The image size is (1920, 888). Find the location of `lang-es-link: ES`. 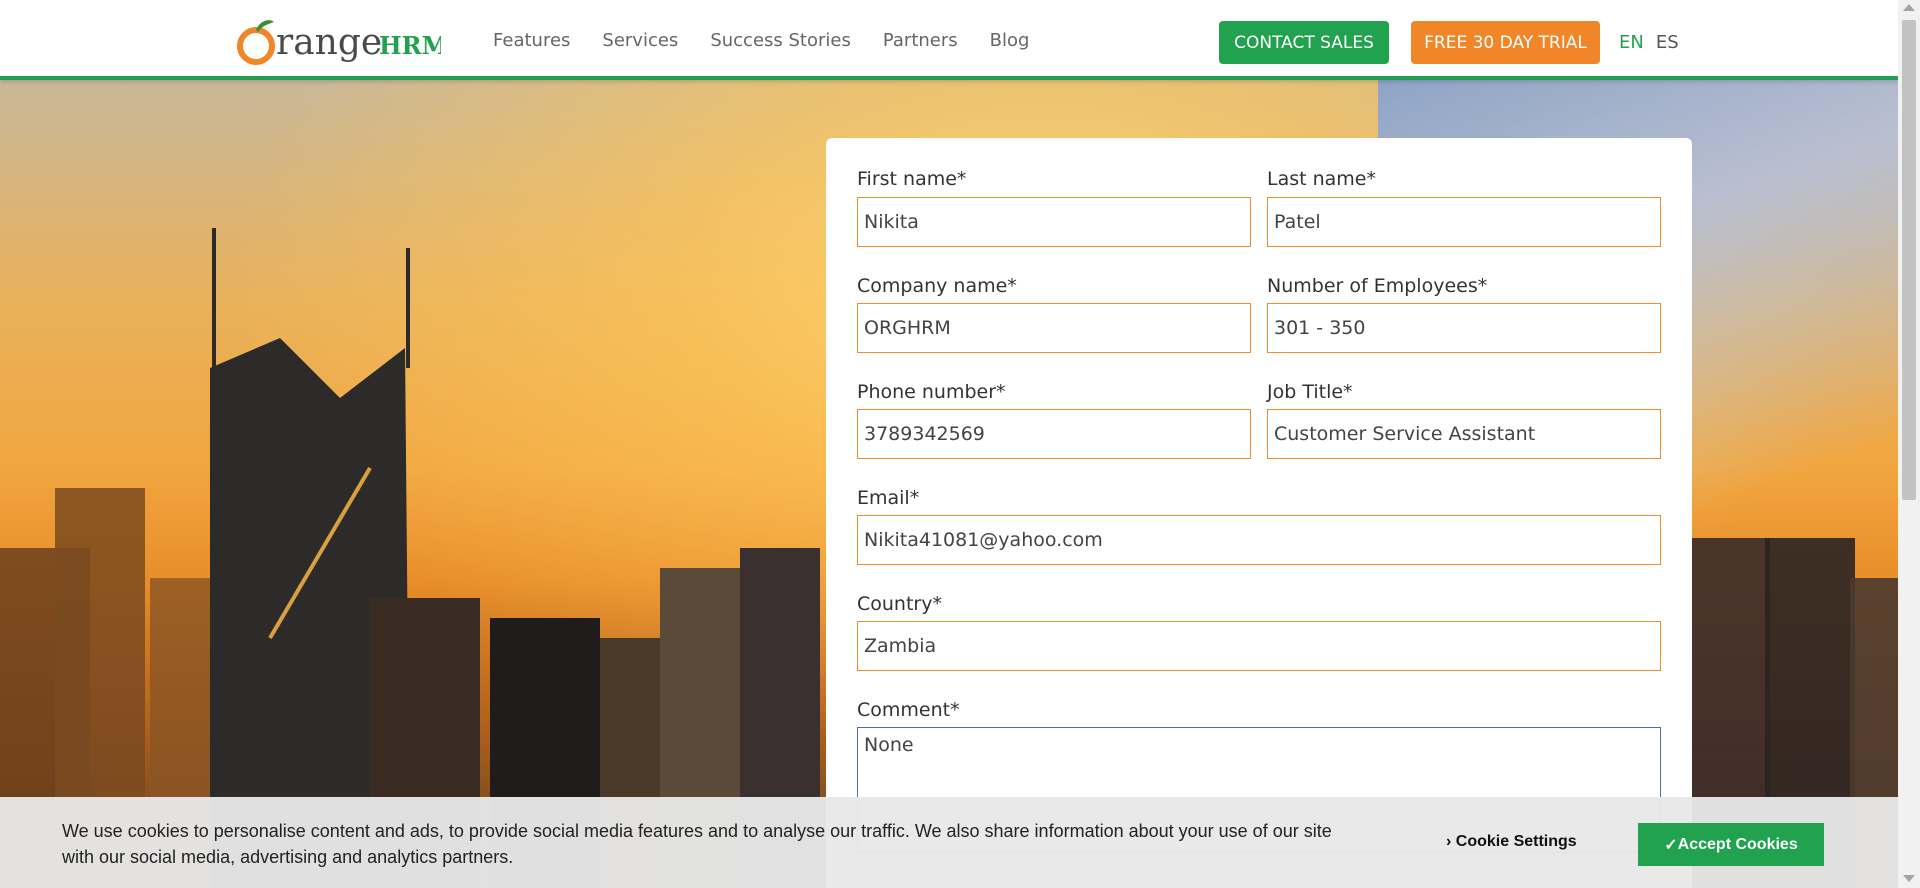

lang-es-link: ES is located at coordinates (1667, 42).